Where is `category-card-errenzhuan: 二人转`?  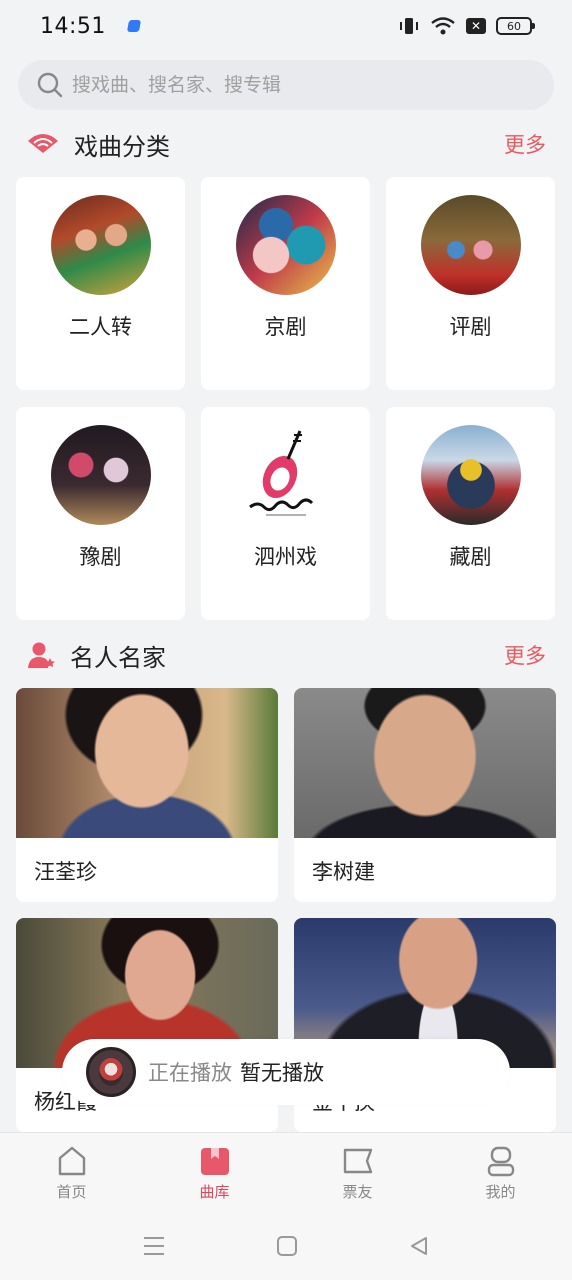 category-card-errenzhuan: 二人转 is located at coordinates (100, 283).